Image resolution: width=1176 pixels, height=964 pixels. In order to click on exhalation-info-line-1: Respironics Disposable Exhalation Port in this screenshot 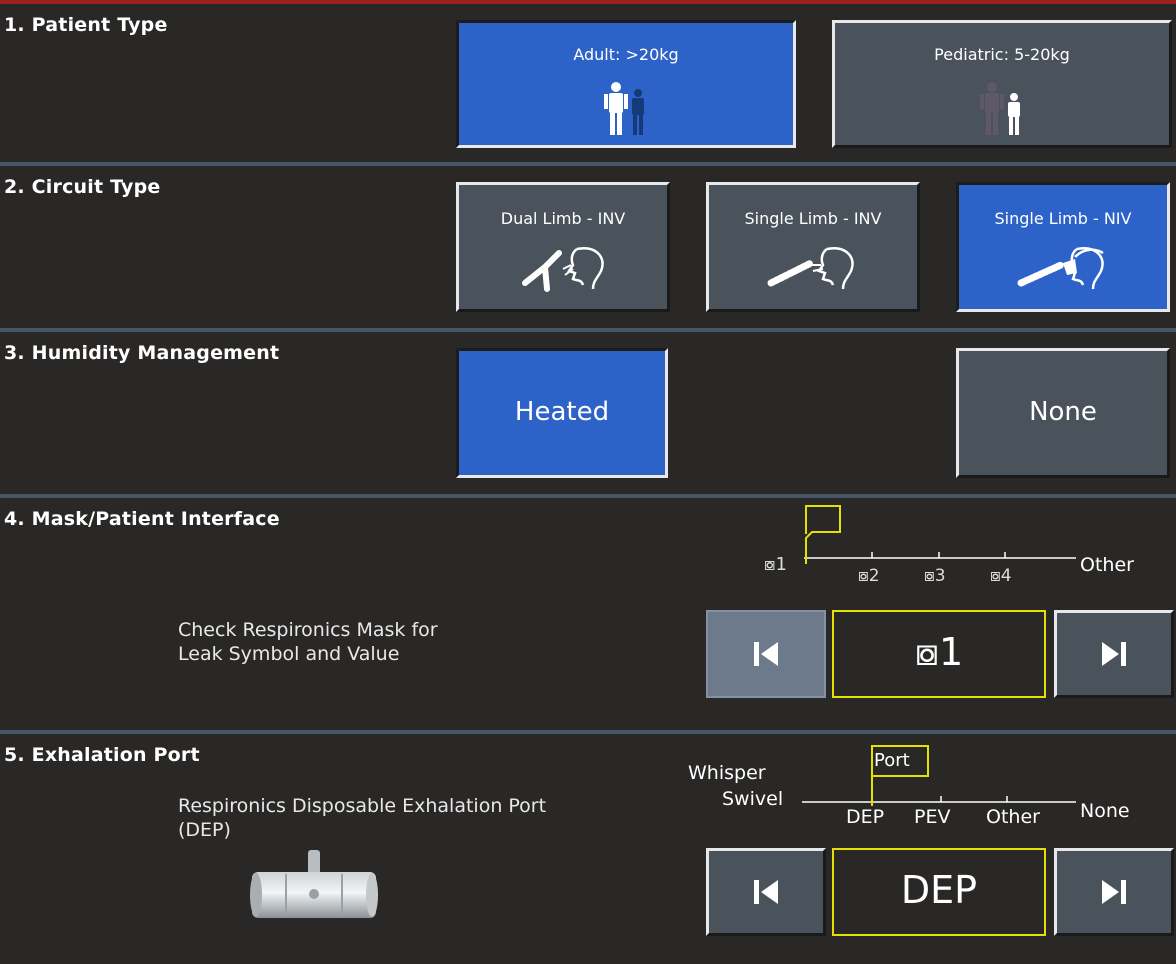, I will do `click(362, 806)`.